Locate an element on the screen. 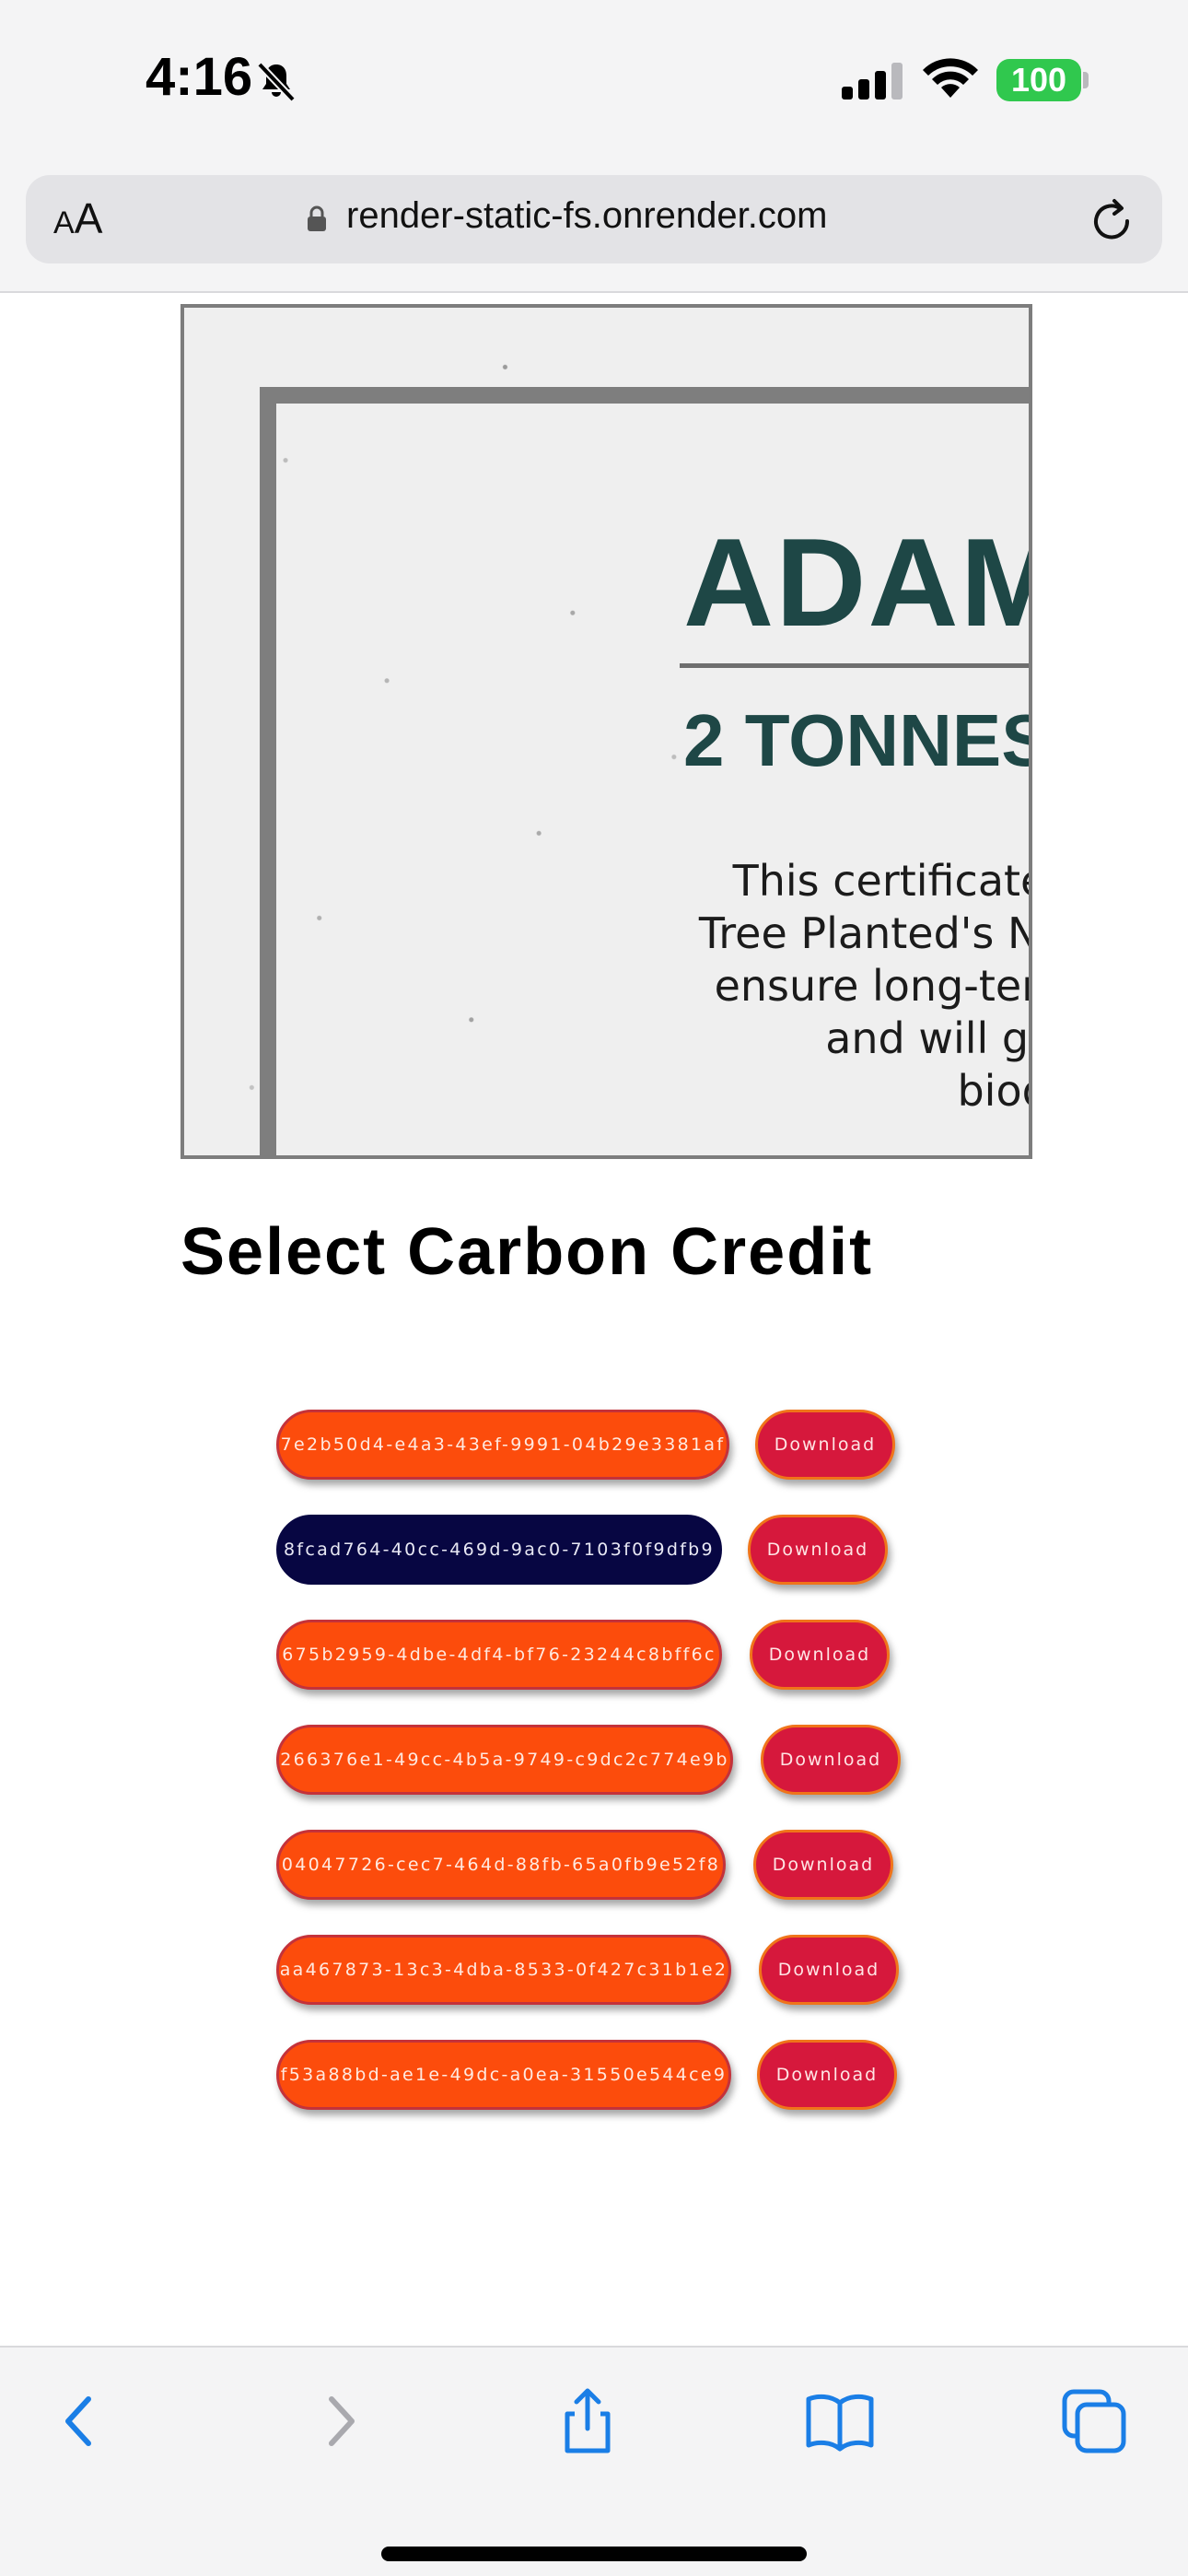 This screenshot has width=1188, height=2576. credit-id-button: 675b2959-4dbe-4df4-bf76-23244c8bff6c is located at coordinates (499, 1655).